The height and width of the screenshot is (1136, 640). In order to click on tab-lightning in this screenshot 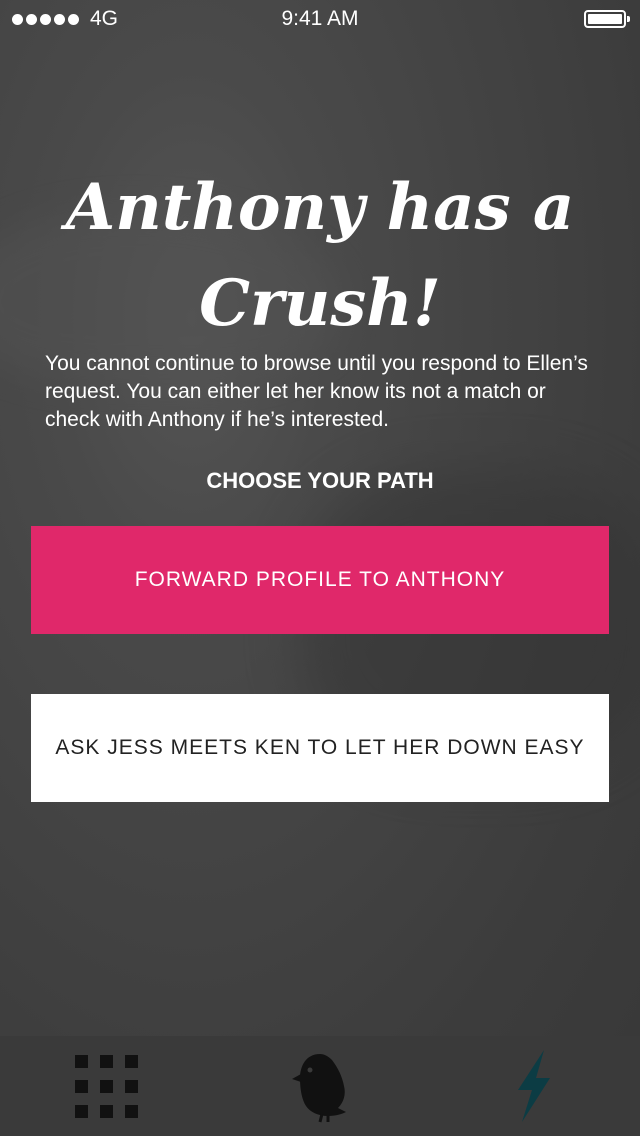, I will do `click(533, 1086)`.